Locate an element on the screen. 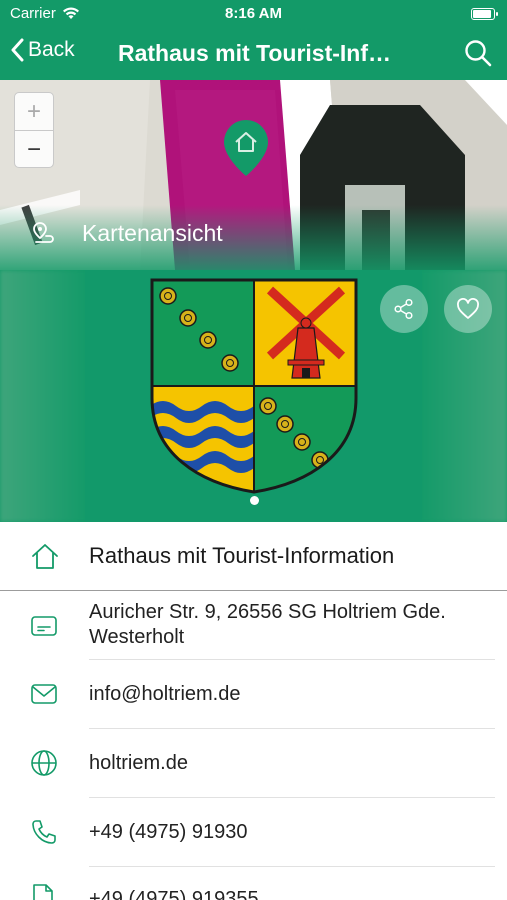 The width and height of the screenshot is (507, 900). navigation-bar: Back Rathaus mit Tourist-Information is located at coordinates (253, 54).